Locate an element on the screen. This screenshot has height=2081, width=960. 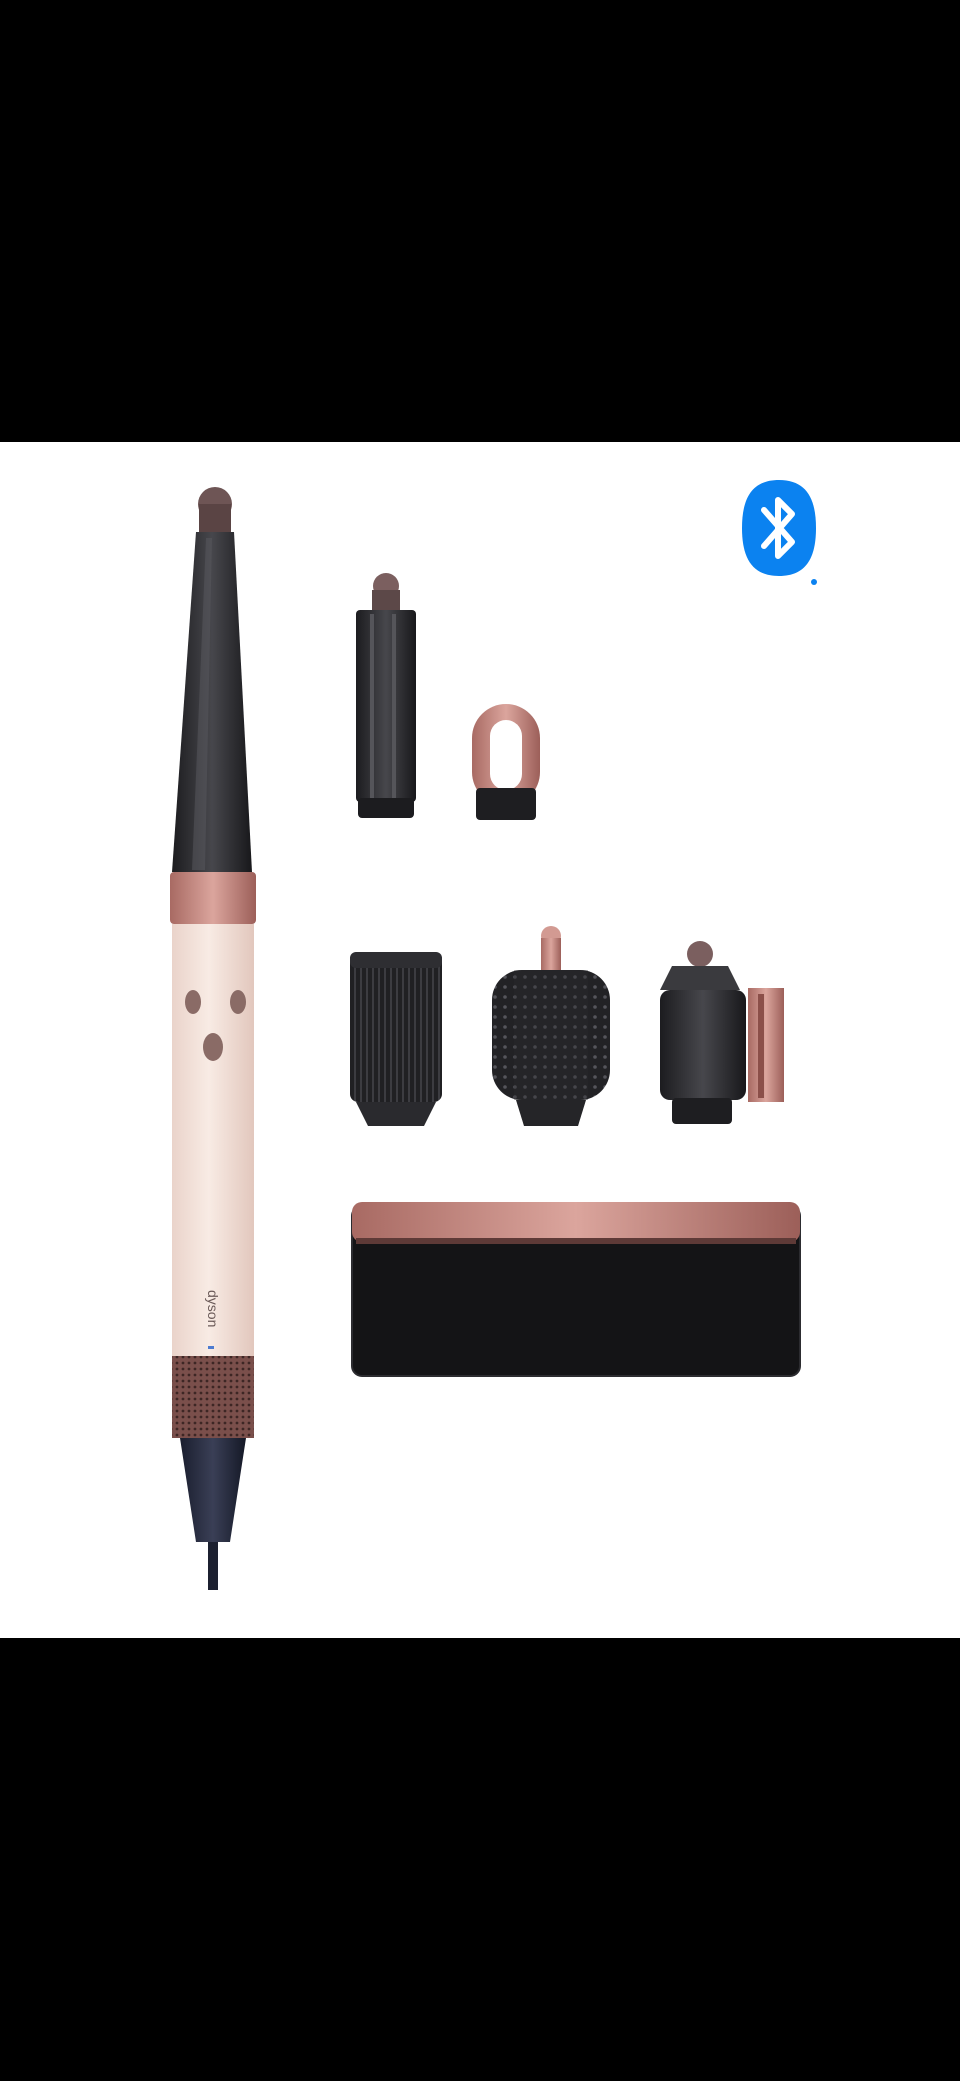
round-volumizing-brush is located at coordinates (551, 1026).